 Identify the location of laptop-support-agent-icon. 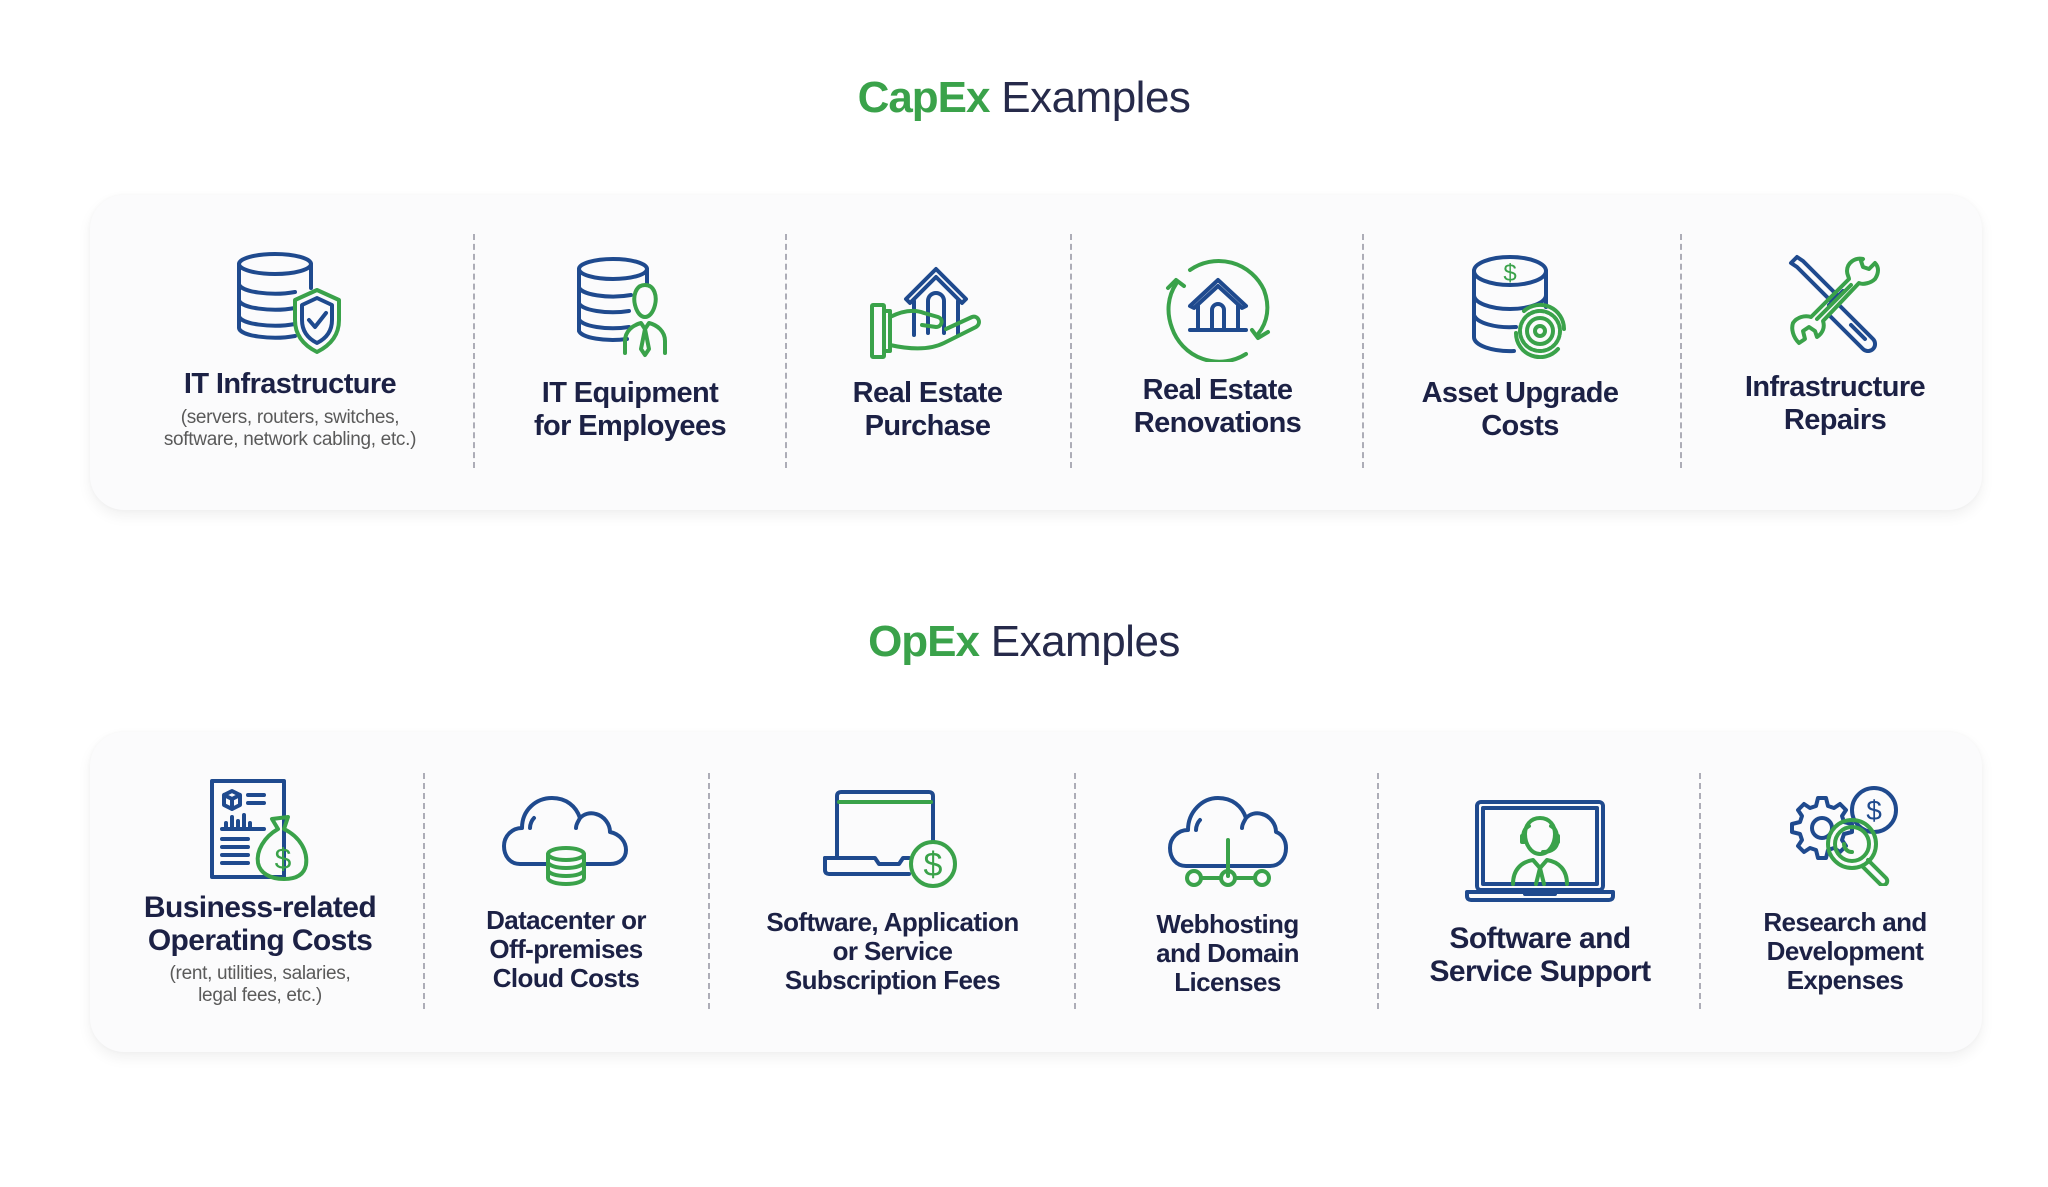
(1540, 851).